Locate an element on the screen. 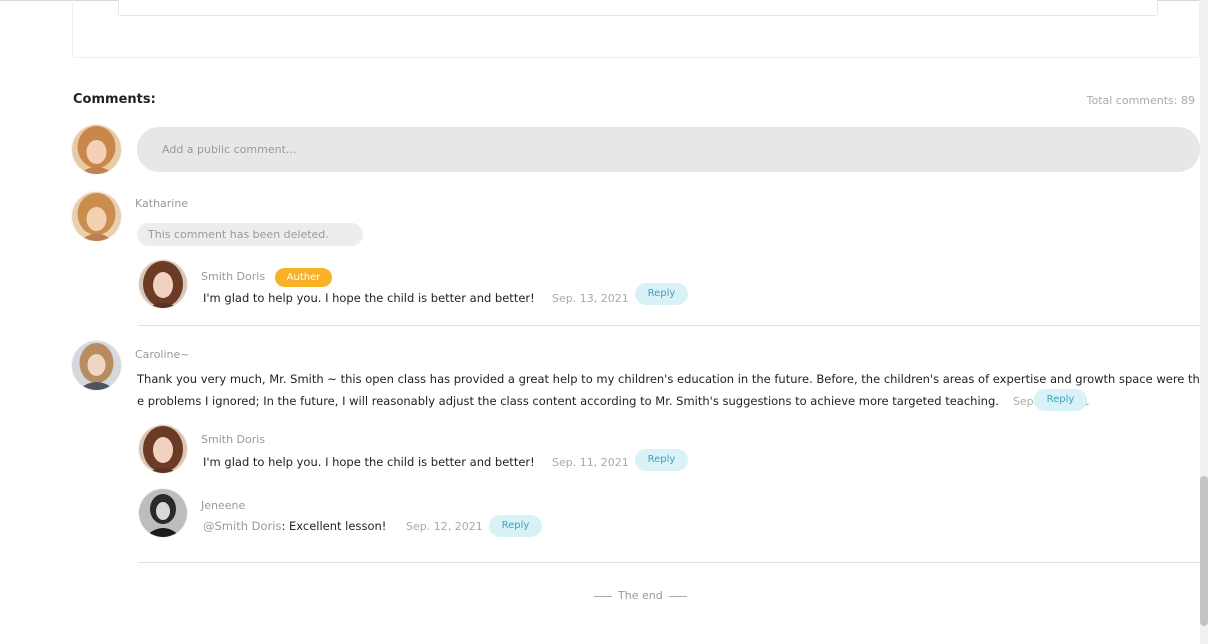  total-comments-count: Total comments: 89 is located at coordinates (1140, 100).